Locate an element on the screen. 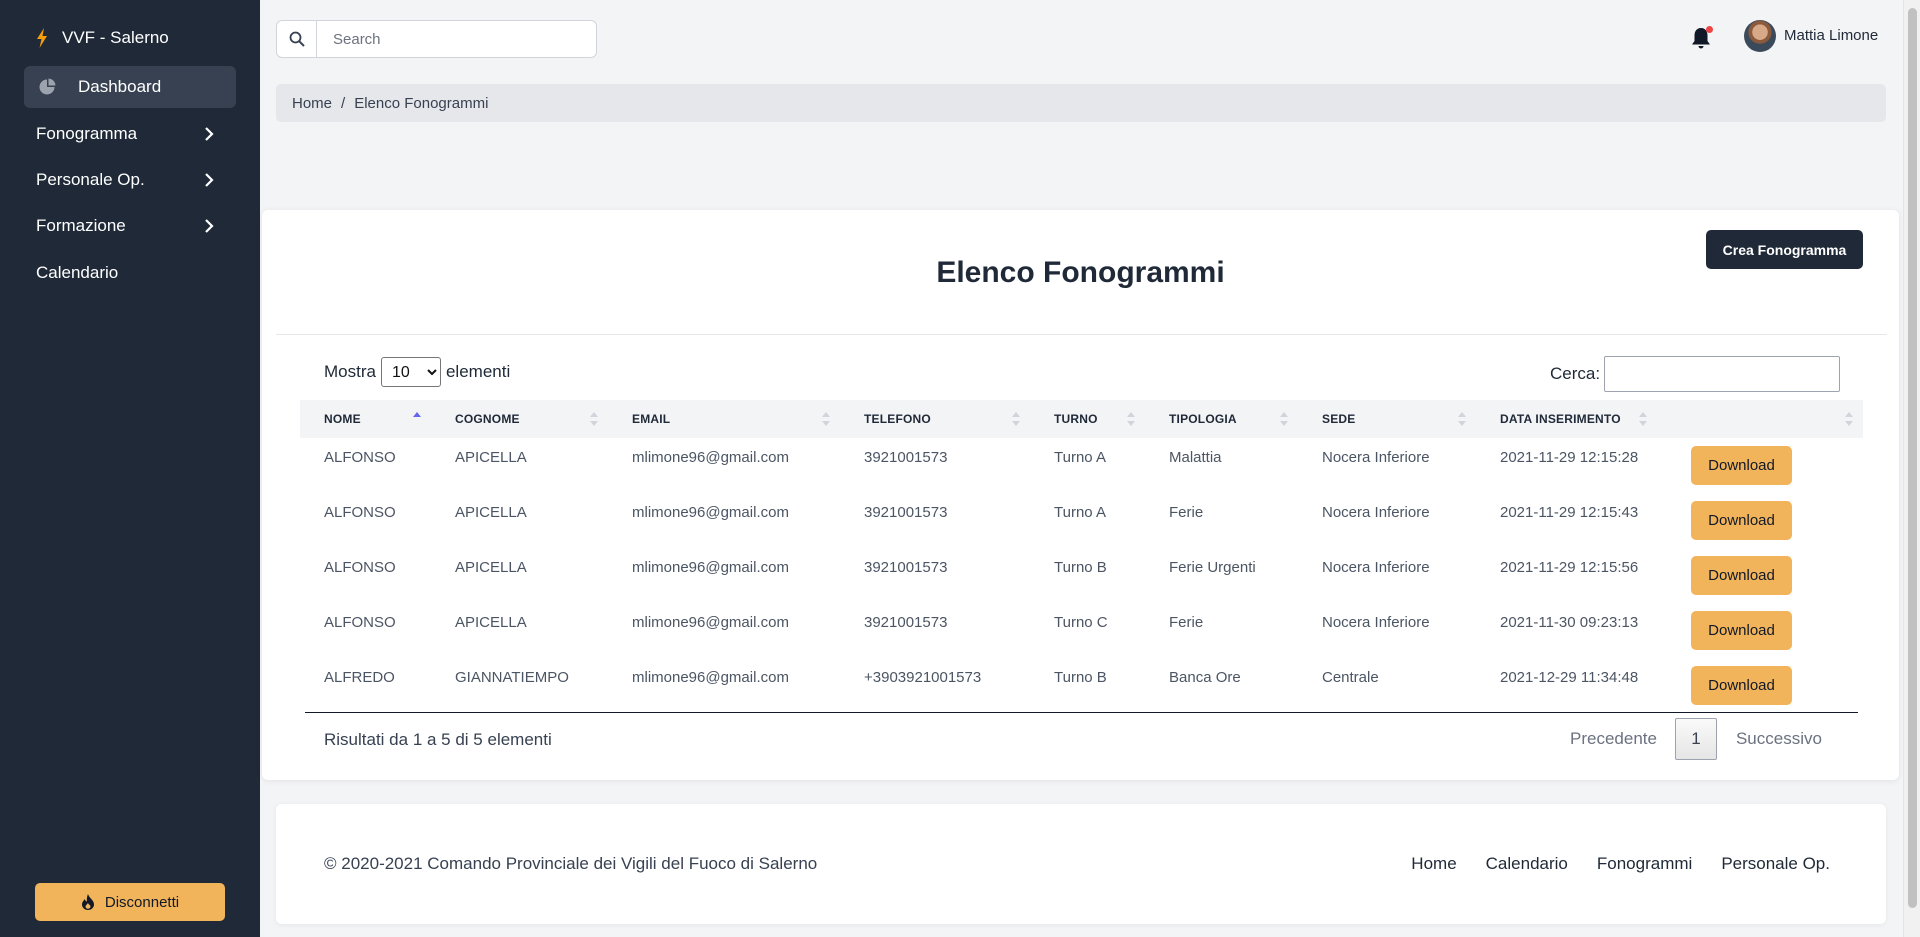 This screenshot has height=937, width=1920. divider is located at coordinates (1081, 334).